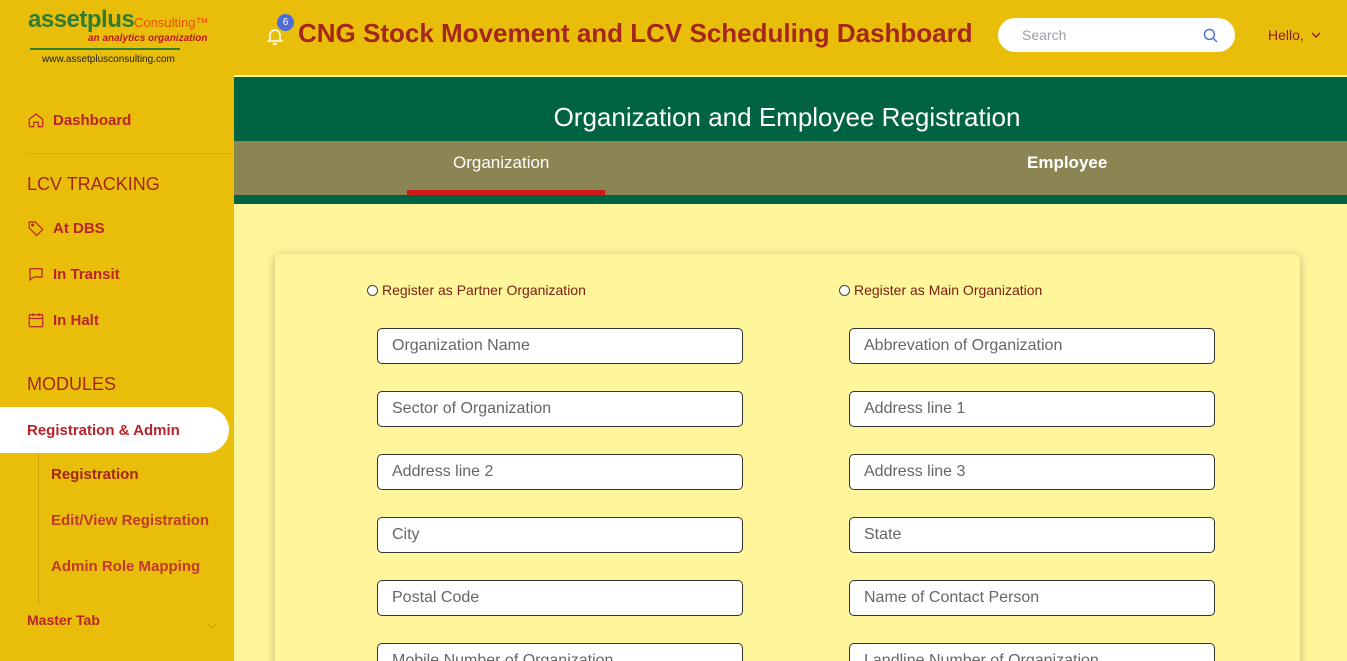 The image size is (1347, 661). I want to click on postal-code-field, so click(560, 598).